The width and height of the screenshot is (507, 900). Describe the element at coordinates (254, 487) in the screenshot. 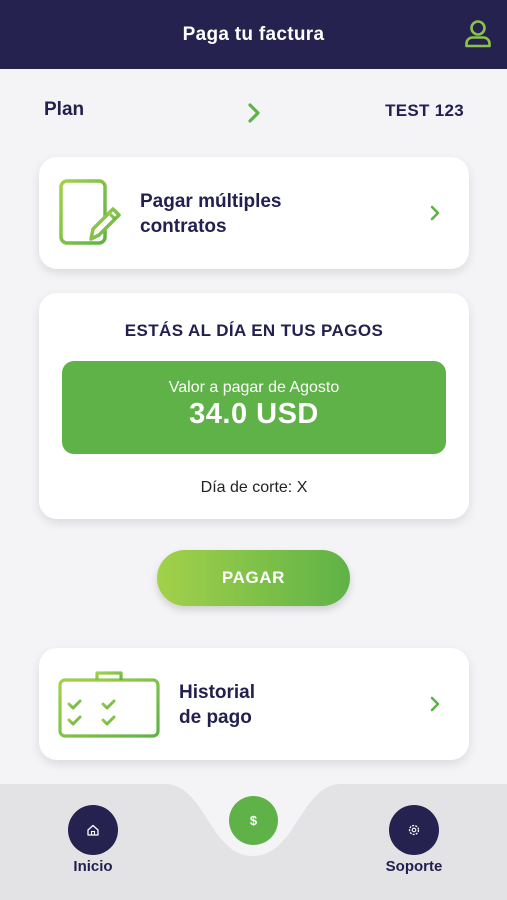

I see `cutoff-day: Día de corte: X` at that location.